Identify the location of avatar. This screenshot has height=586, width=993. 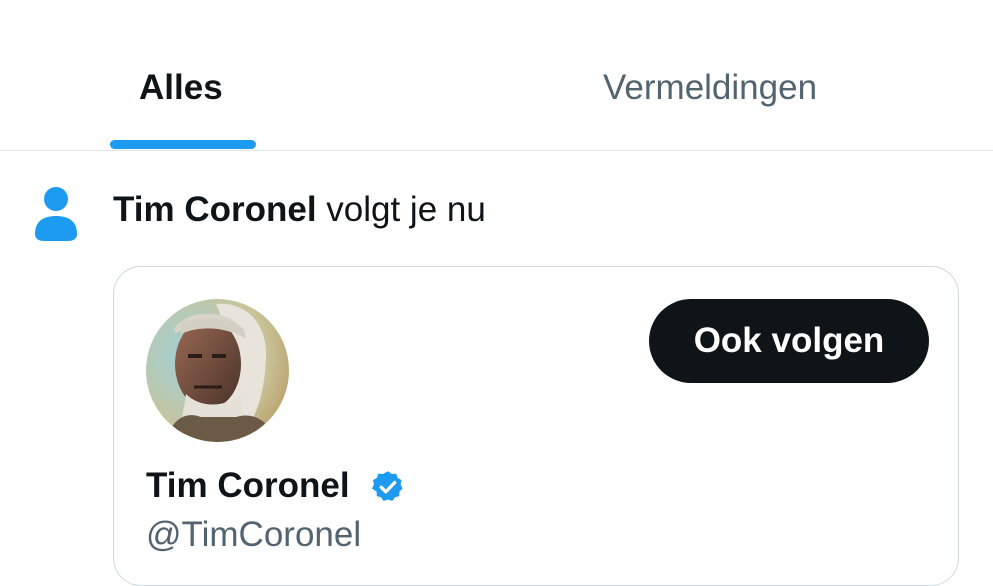
(217, 370).